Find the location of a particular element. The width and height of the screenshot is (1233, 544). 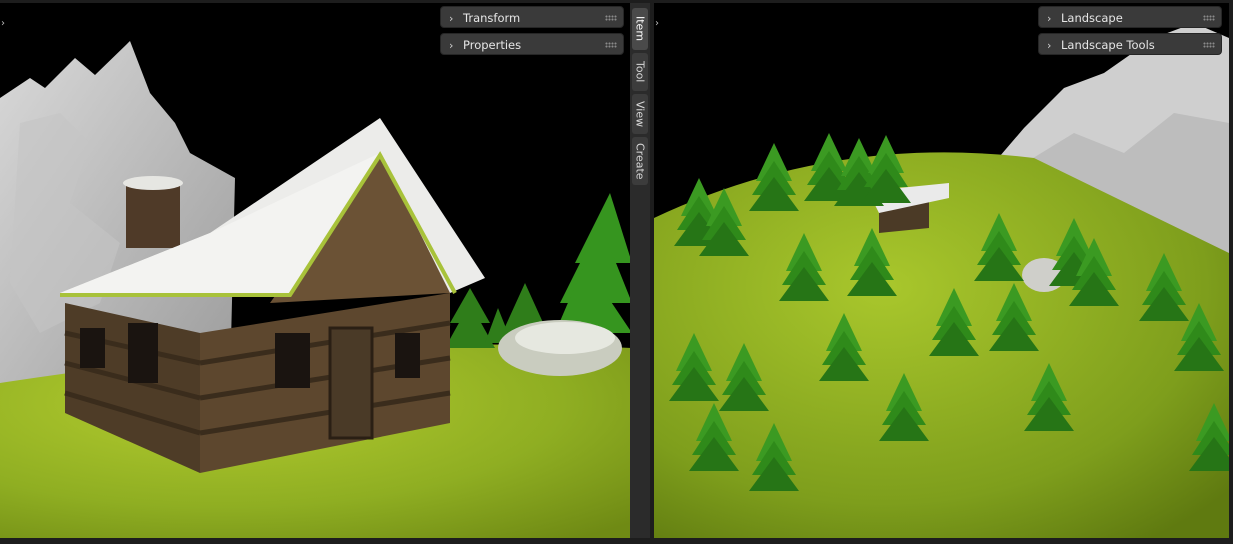

tab-item: Item is located at coordinates (640, 29).